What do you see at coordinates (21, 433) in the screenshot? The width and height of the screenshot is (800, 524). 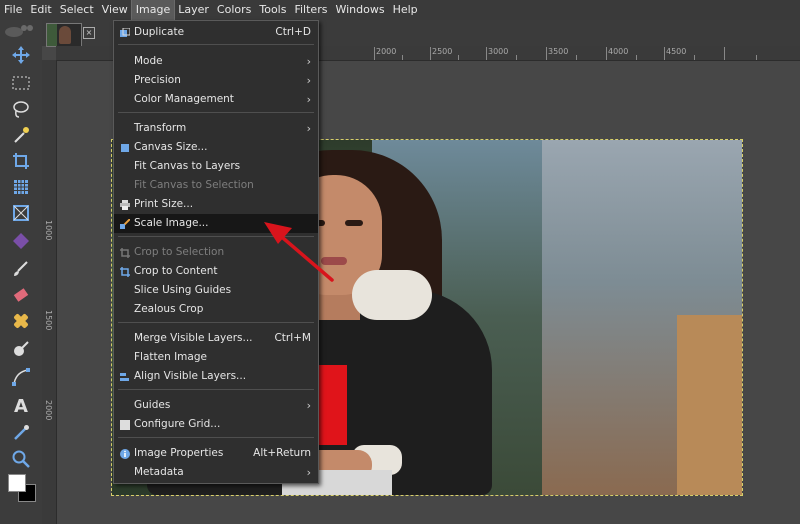 I see `color-picker-tool-icon` at bounding box center [21, 433].